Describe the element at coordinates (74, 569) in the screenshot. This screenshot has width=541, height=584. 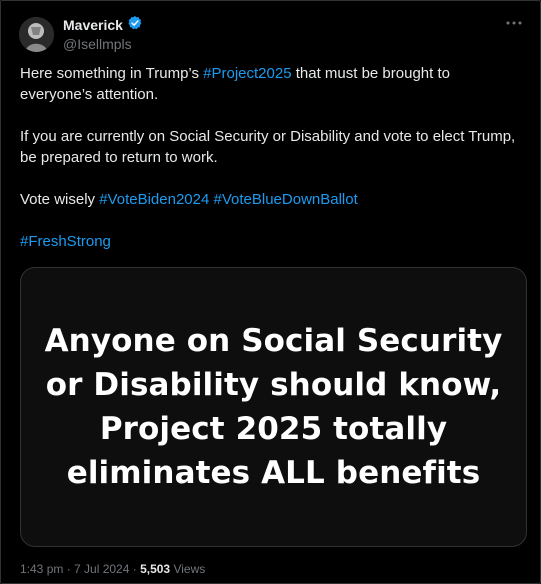
I see `tweet-timestamp: 1:43 pm · 7 Jul 2024` at that location.